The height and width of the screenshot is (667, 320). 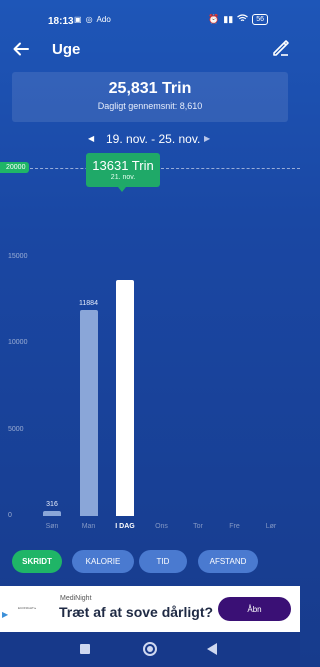 I want to click on weekly-summary-card: 25,831 Trin Dagligt gennemsnit: 8,610, so click(x=150, y=97).